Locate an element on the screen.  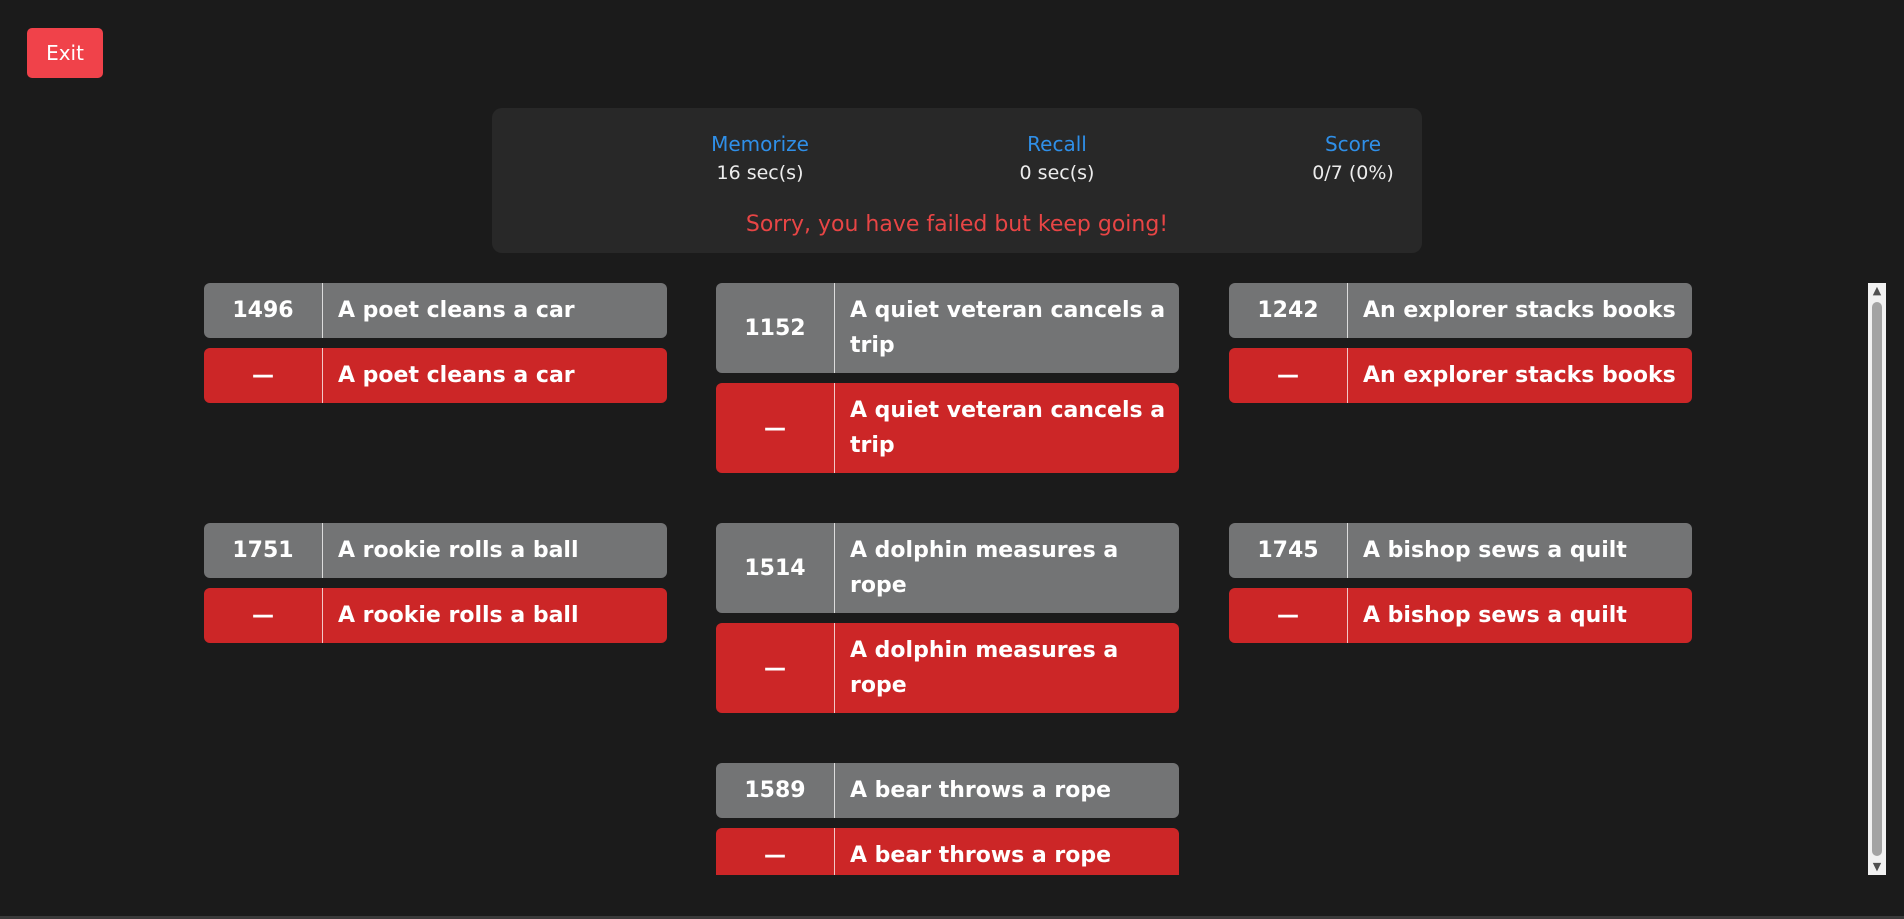
vertical-scrollbar: ▲ ▼ is located at coordinates (1877, 579).